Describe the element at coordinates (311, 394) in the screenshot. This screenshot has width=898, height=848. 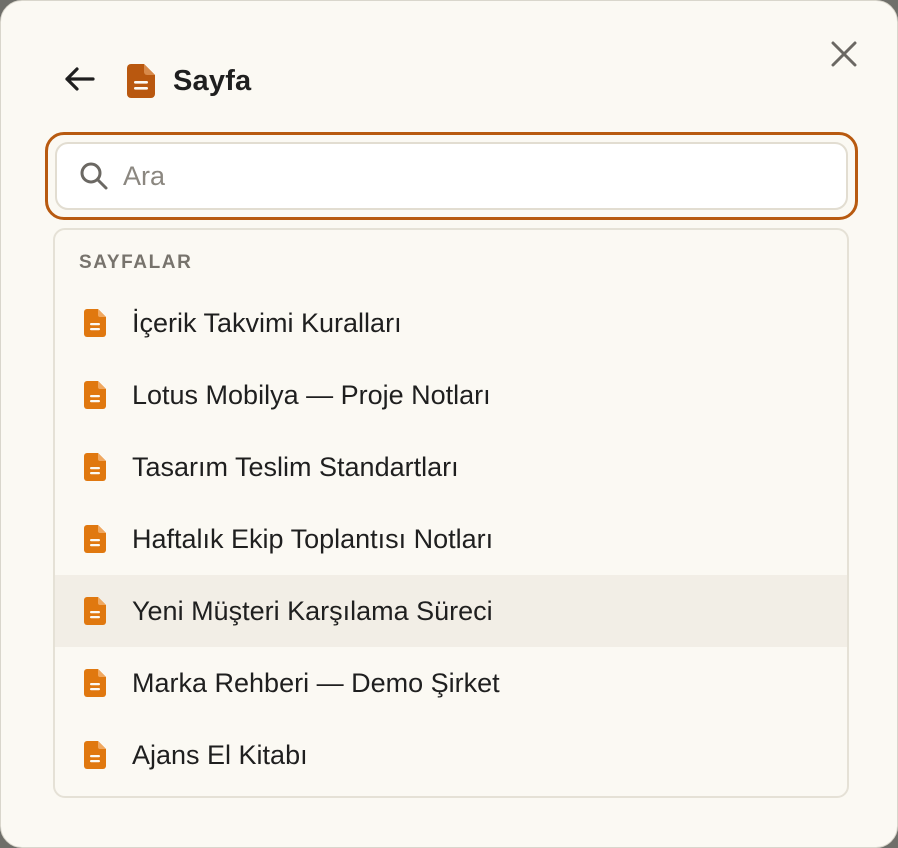
I see `page-list-item-label: Lotus Mobilya — Proje Notları` at that location.